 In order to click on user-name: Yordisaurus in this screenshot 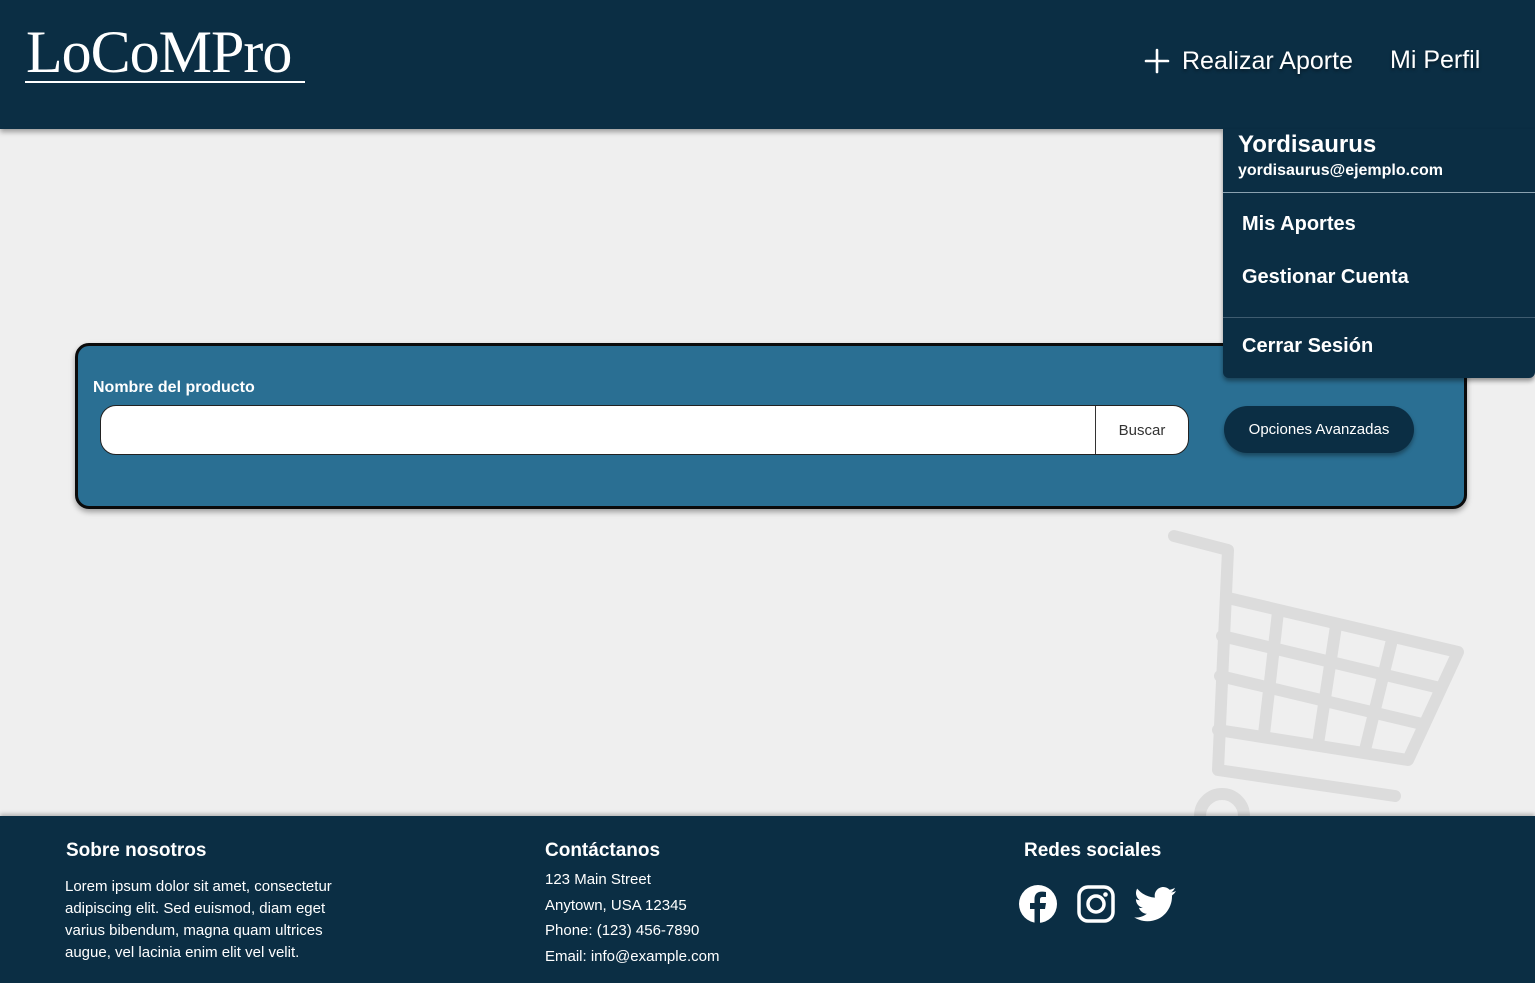, I will do `click(1307, 144)`.